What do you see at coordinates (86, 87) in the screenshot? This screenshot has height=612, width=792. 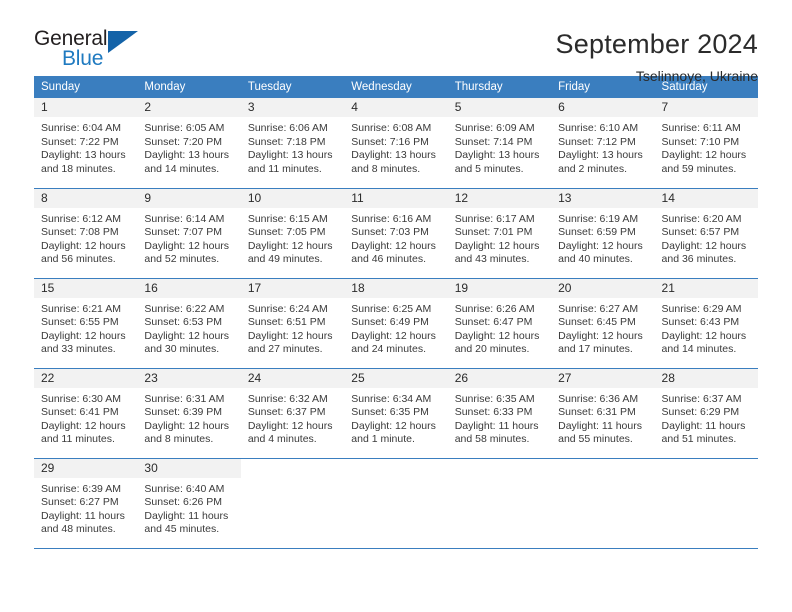 I see `weekday-header-sunday: Sunday` at bounding box center [86, 87].